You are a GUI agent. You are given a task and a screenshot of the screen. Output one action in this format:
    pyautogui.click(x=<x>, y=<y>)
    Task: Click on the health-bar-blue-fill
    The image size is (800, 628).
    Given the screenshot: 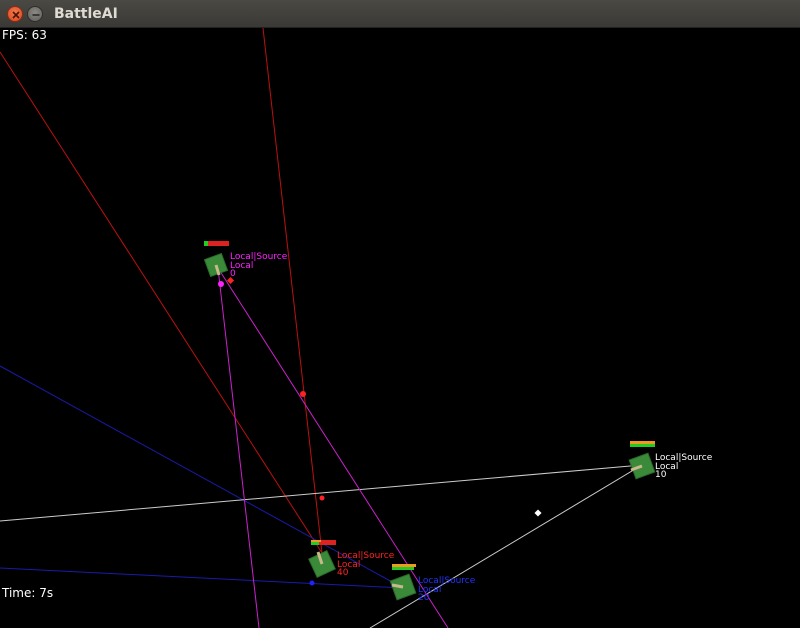 What is the action you would take?
    pyautogui.click(x=403, y=568)
    